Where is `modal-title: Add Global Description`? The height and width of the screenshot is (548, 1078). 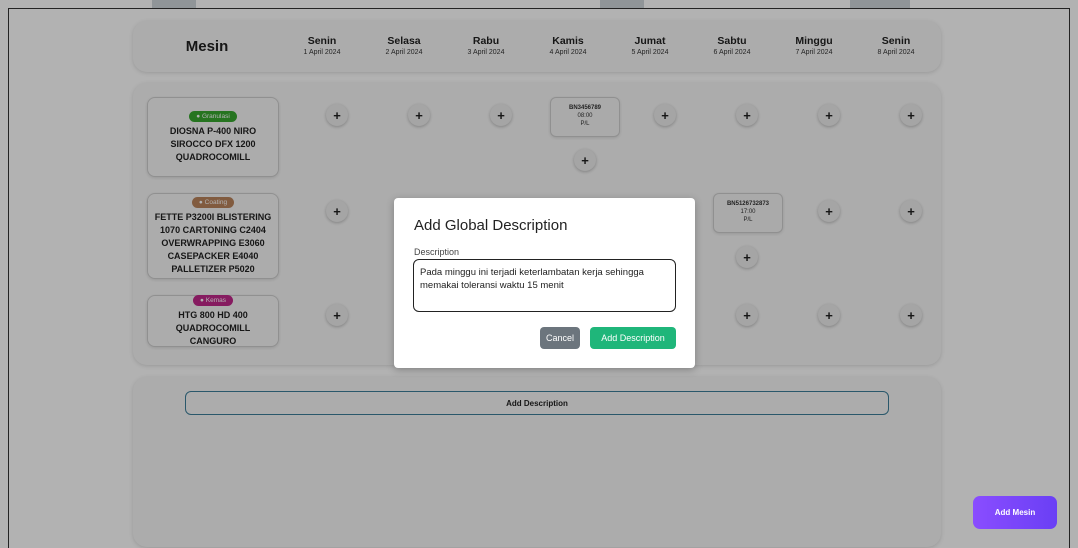
modal-title: Add Global Description is located at coordinates (491, 225).